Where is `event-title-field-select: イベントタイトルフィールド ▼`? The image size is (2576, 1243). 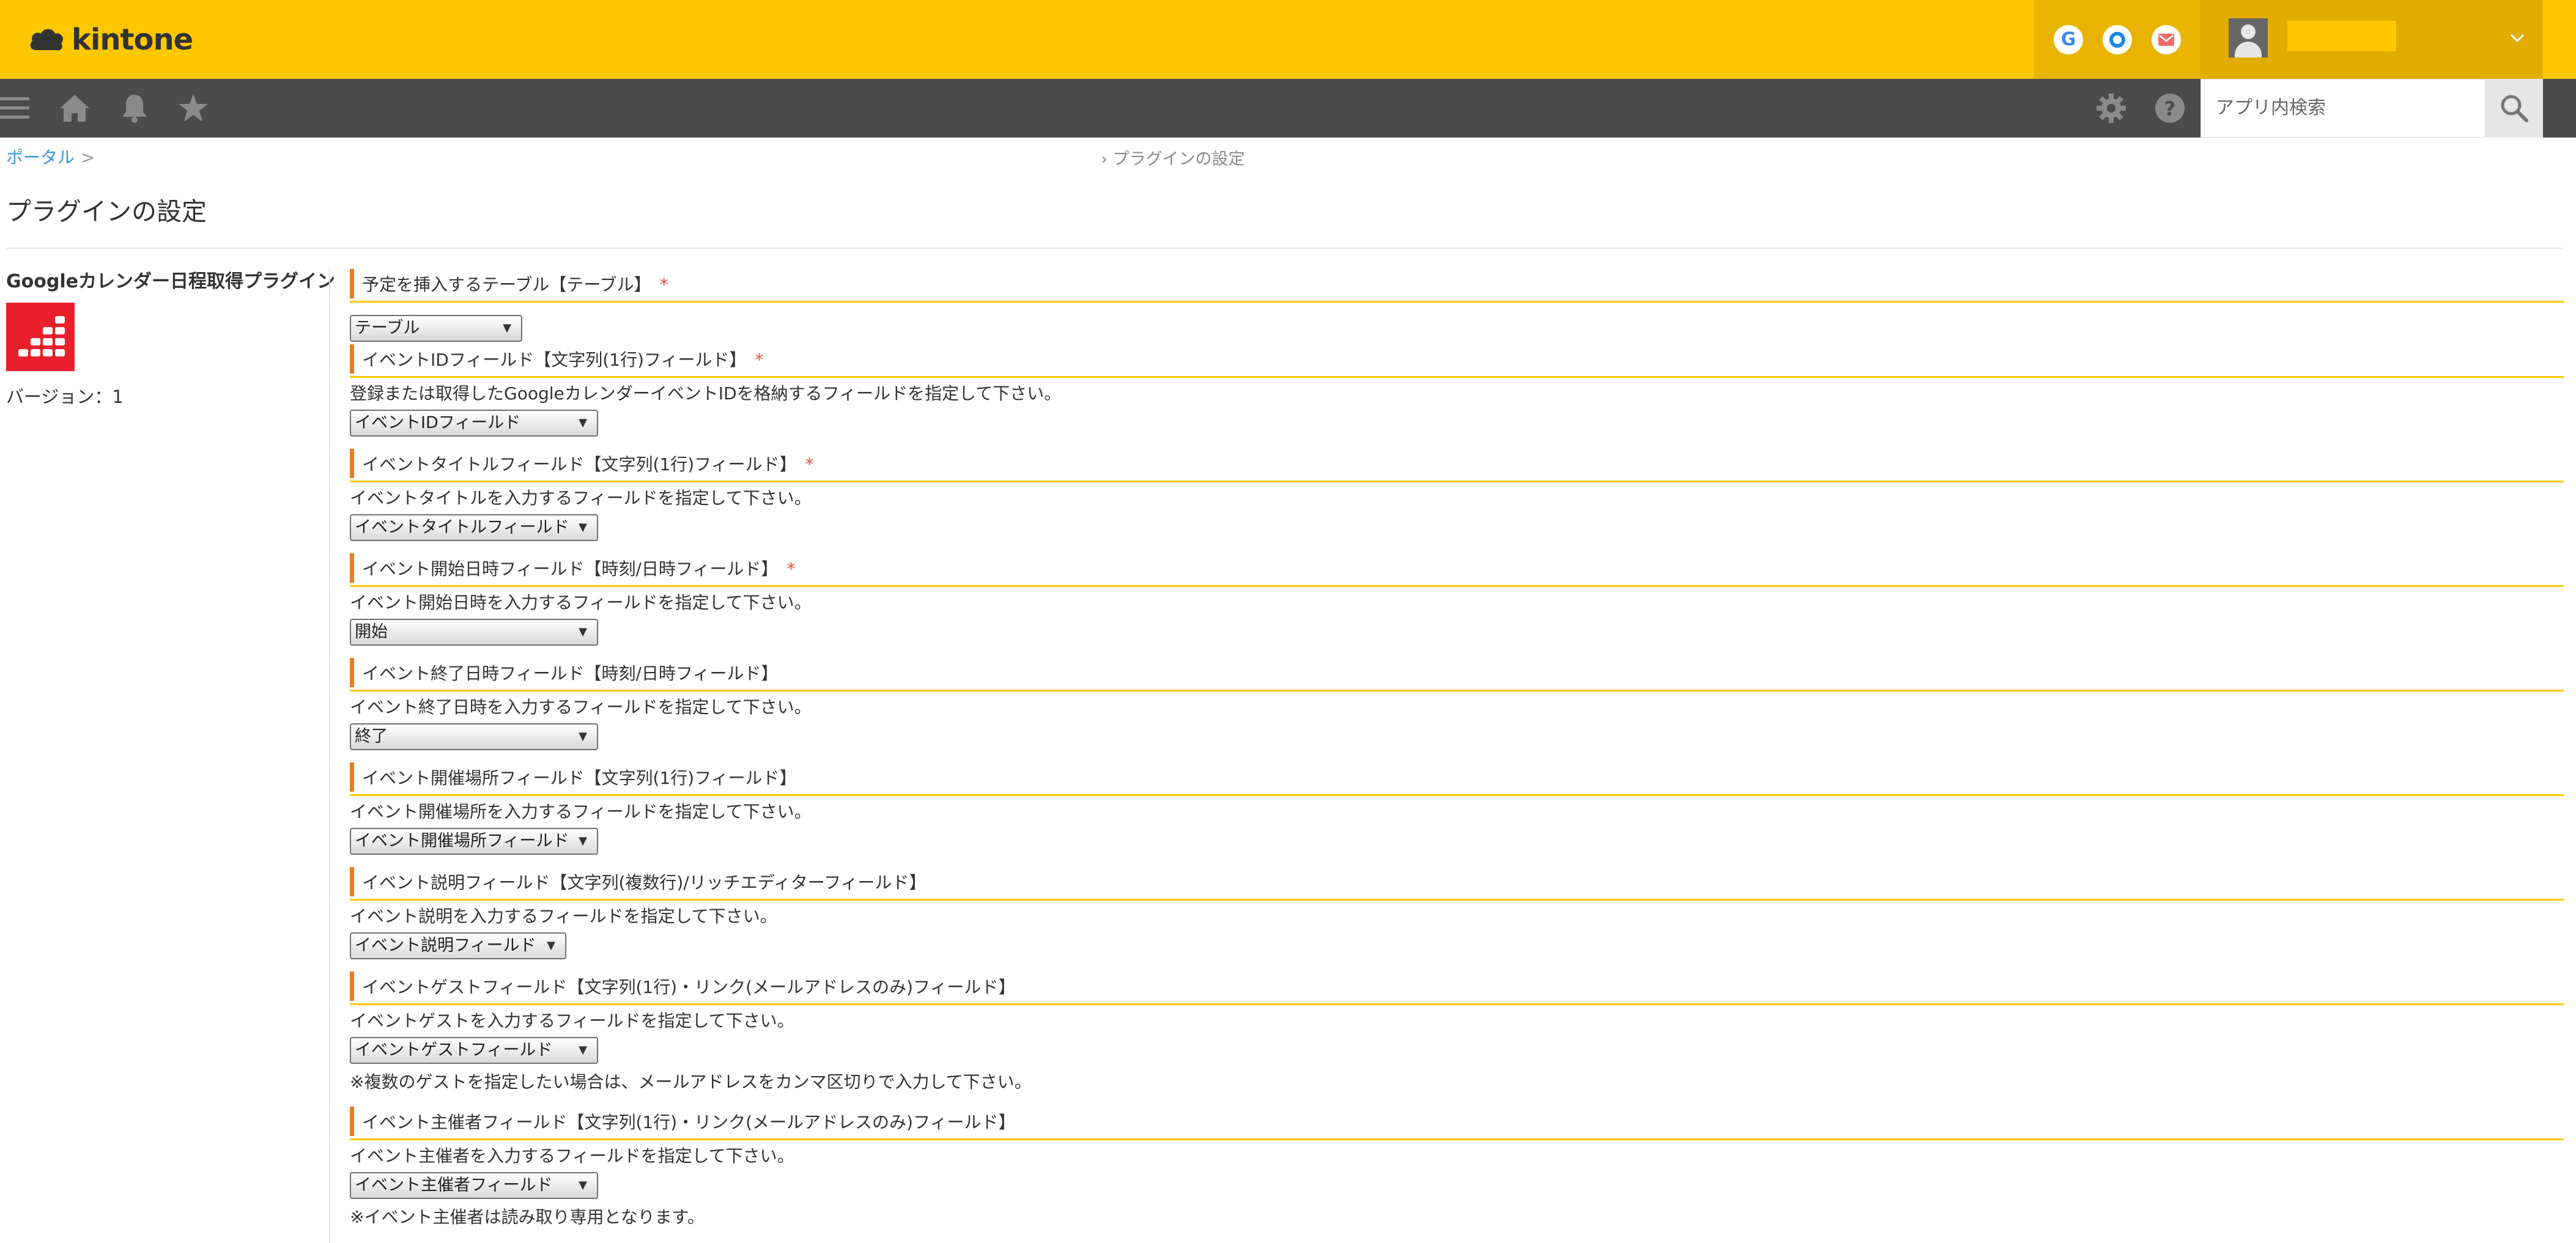
event-title-field-select: イベントタイトルフィールド ▼ is located at coordinates (474, 527).